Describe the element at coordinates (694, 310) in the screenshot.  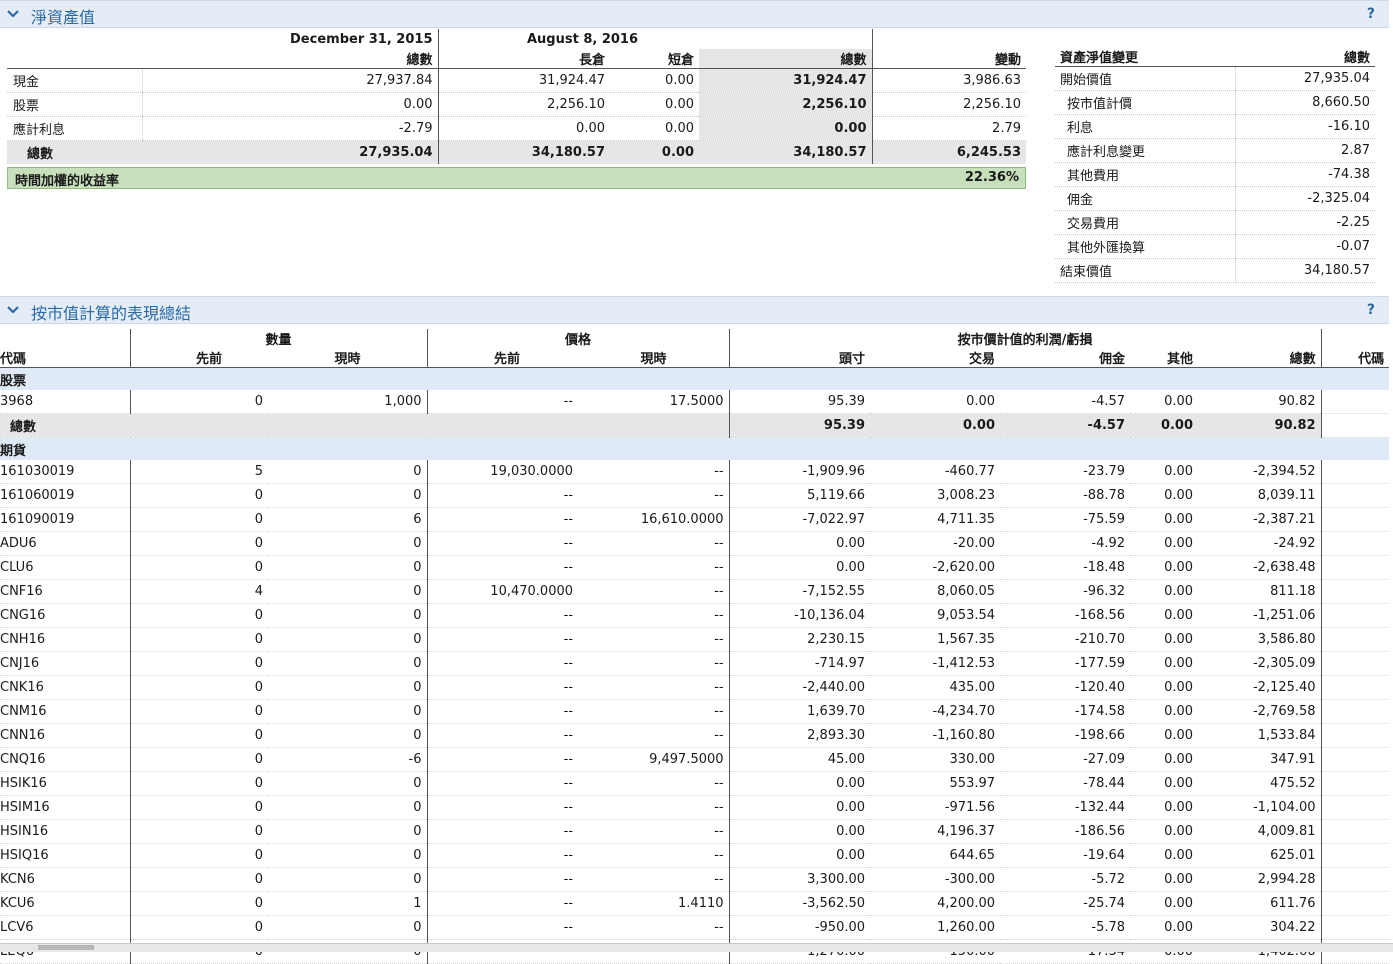
I see `perf-section-header: 按市值計算的表現總結 ?` at that location.